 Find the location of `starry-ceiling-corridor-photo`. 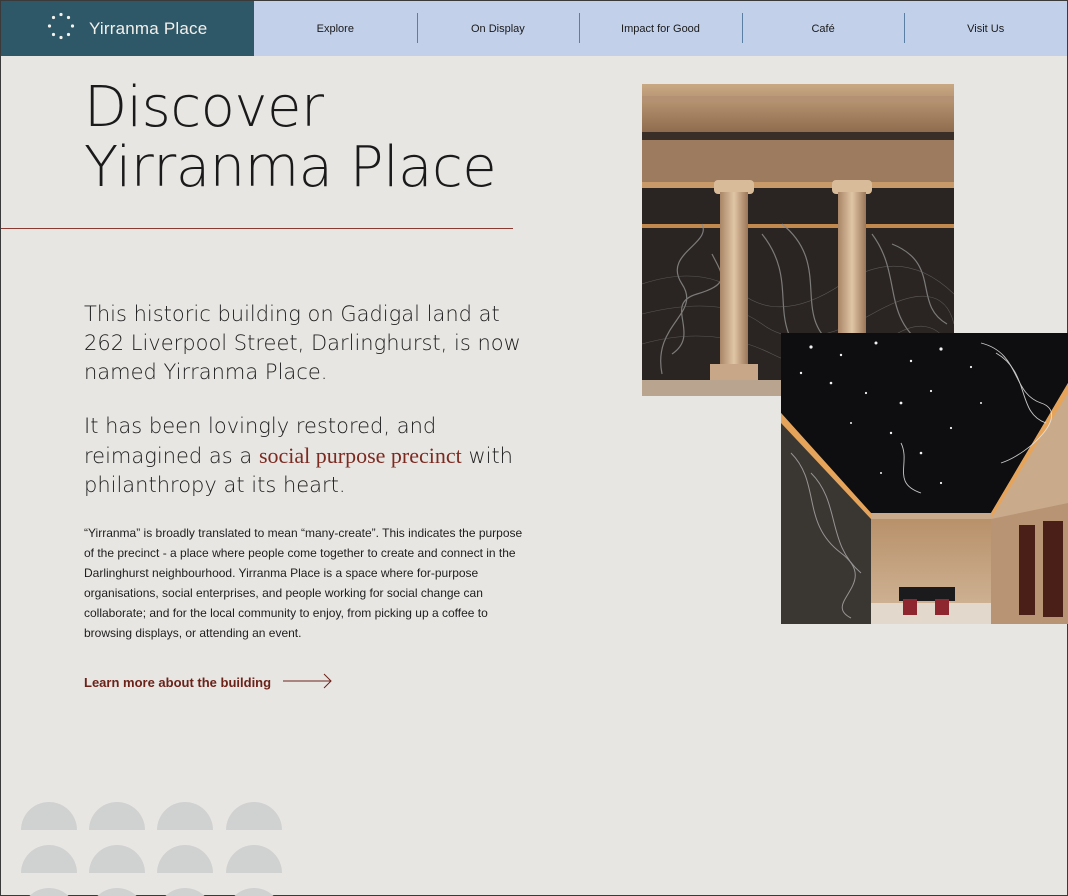

starry-ceiling-corridor-photo is located at coordinates (924, 478).